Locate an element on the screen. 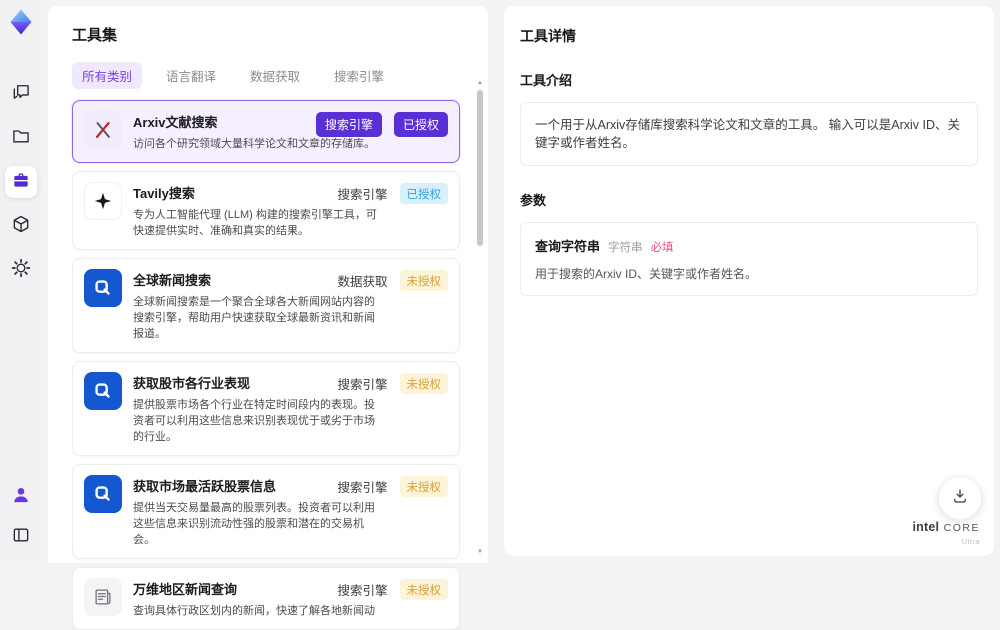 The image size is (1000, 630). collapse-sidebar-icon is located at coordinates (21, 537).